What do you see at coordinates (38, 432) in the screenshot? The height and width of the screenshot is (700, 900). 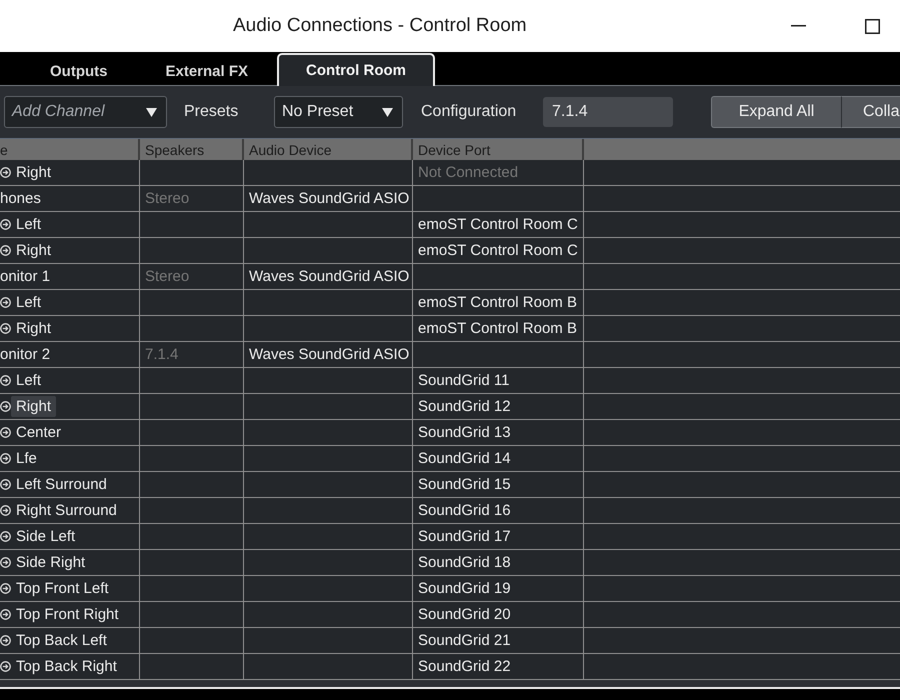 I see `channel-name: Center` at bounding box center [38, 432].